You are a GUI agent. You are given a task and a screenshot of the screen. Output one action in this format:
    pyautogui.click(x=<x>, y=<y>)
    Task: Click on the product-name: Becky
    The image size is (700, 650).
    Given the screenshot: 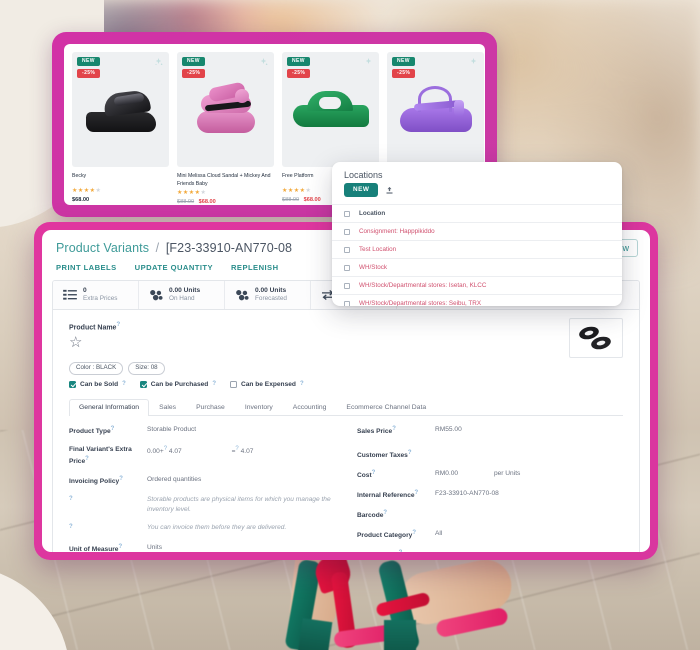 What is the action you would take?
    pyautogui.click(x=120, y=179)
    